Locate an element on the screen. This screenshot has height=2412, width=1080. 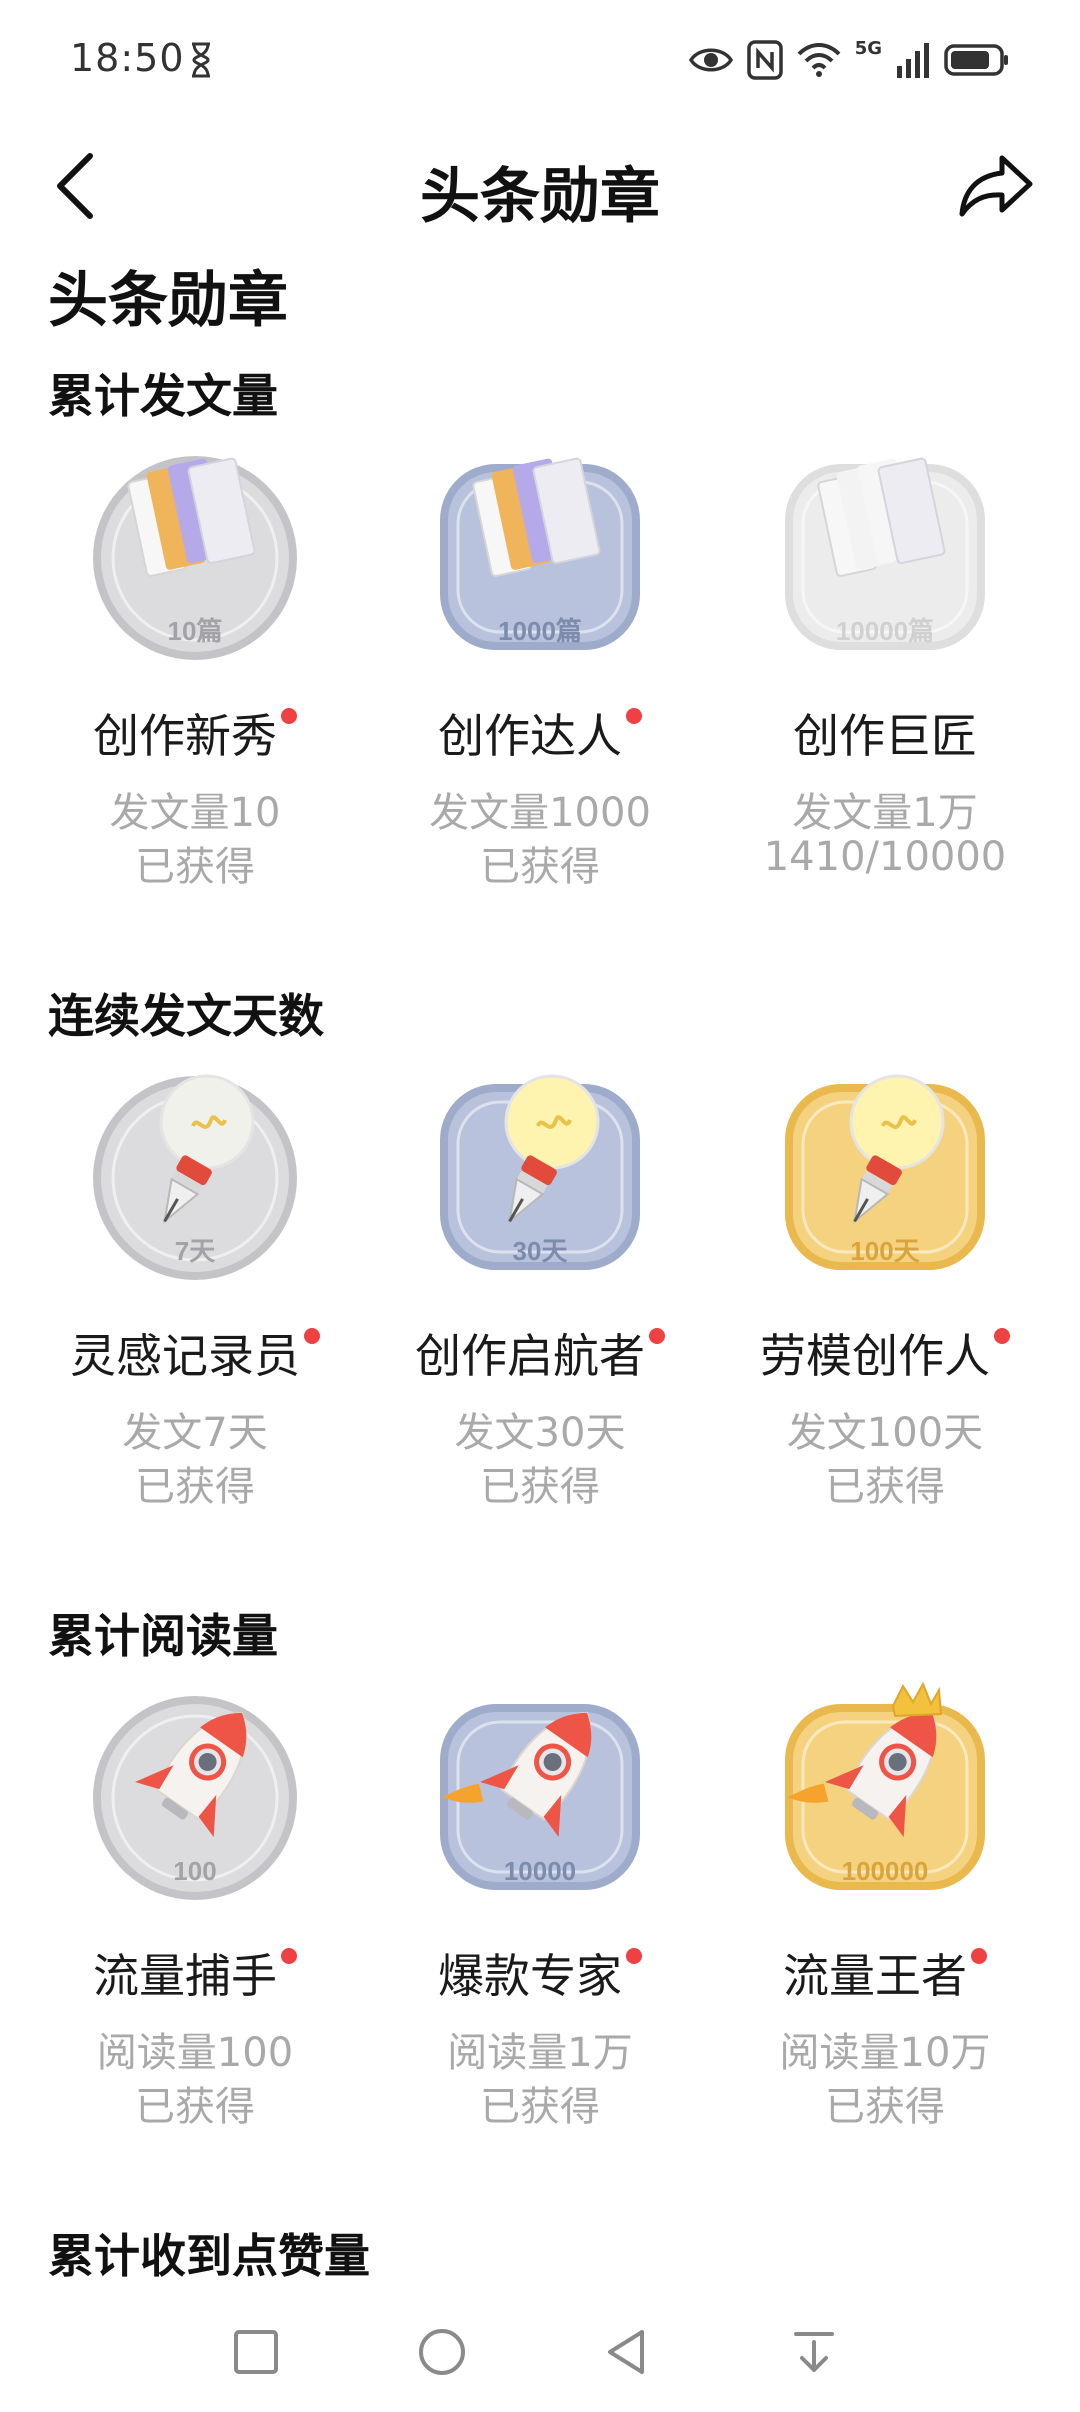
status-time: 18:50 is located at coordinates (127, 58).